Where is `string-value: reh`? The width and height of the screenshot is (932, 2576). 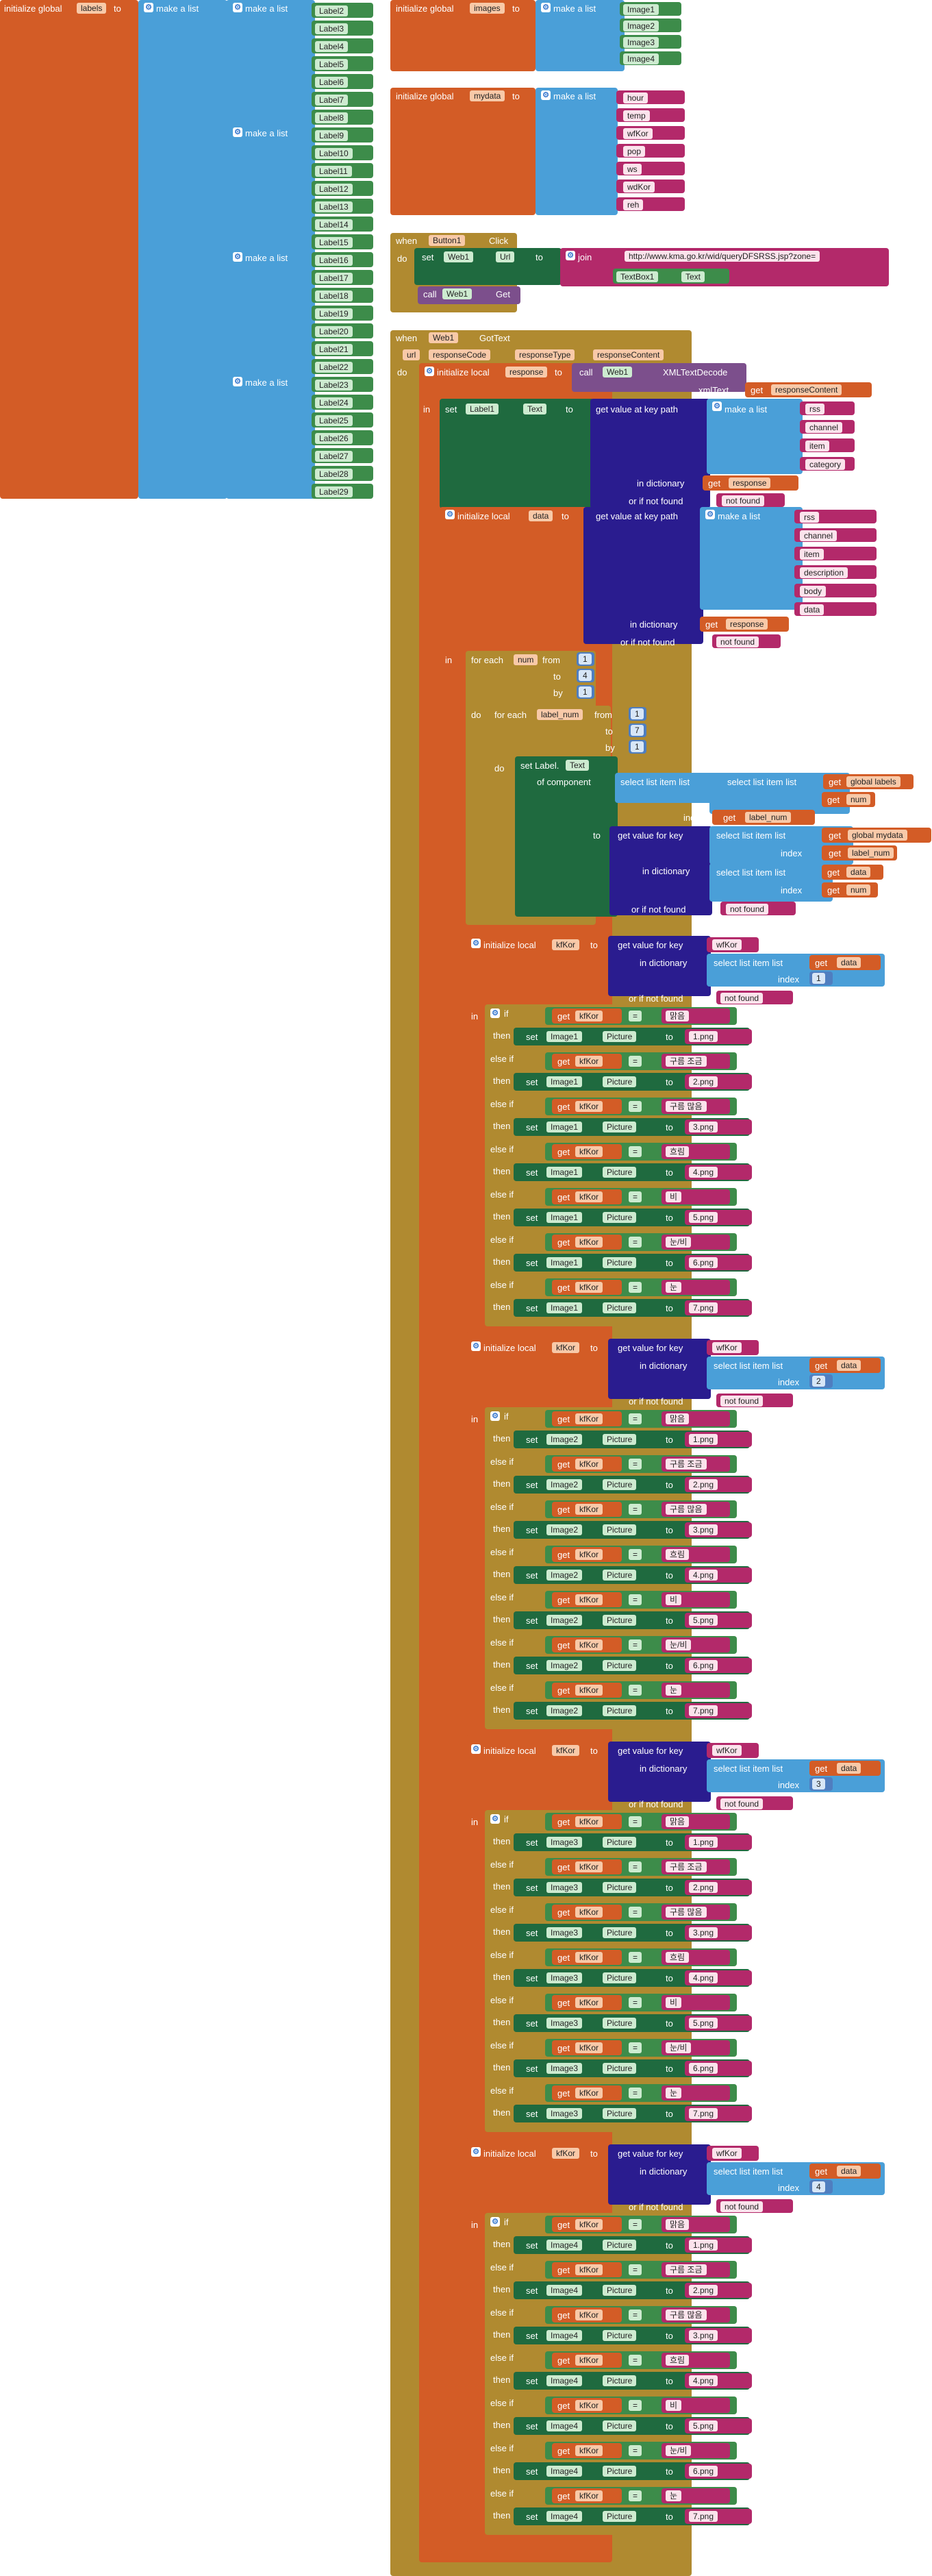 string-value: reh is located at coordinates (633, 204).